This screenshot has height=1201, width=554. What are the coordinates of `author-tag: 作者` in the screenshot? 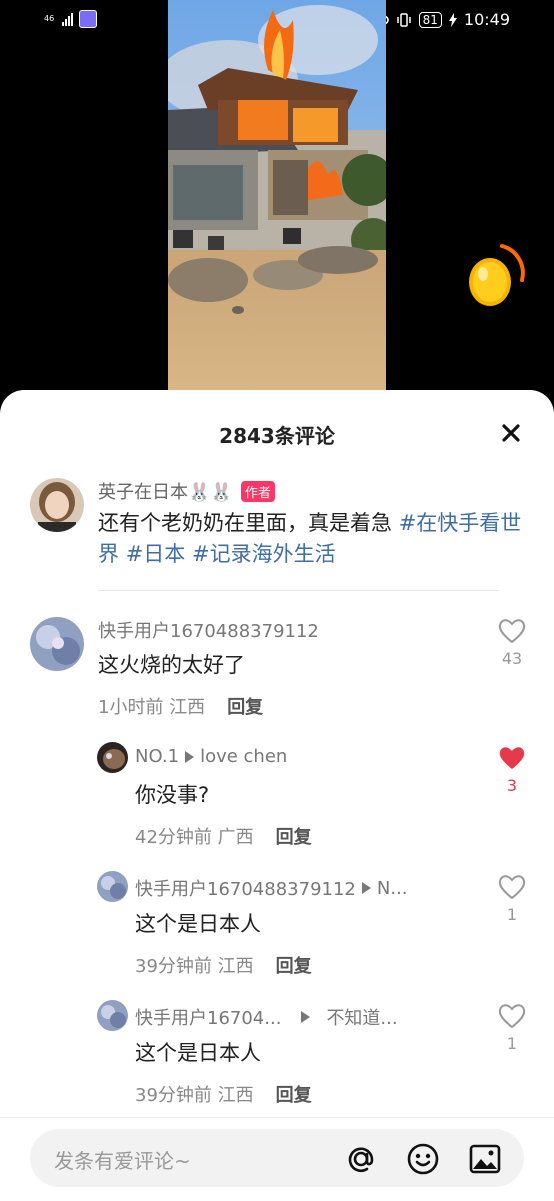 It's located at (257, 491).